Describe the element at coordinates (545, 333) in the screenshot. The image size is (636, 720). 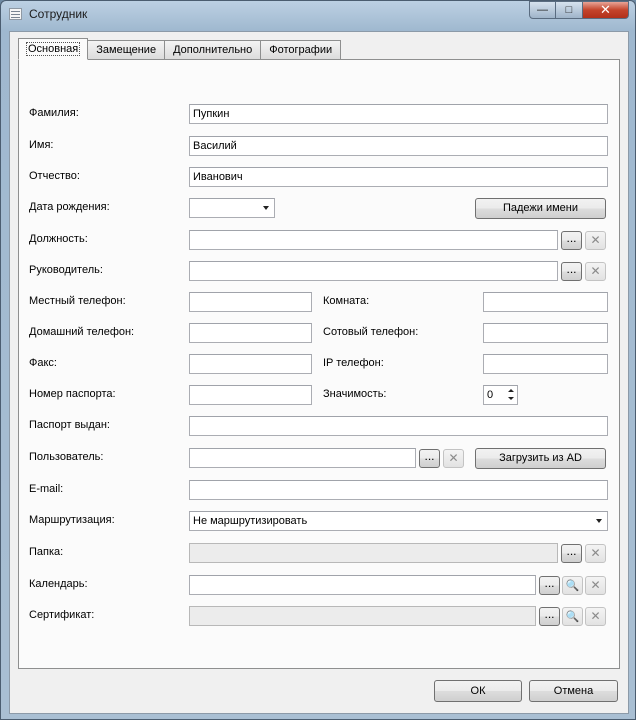
I see `mobile-phone-input` at that location.